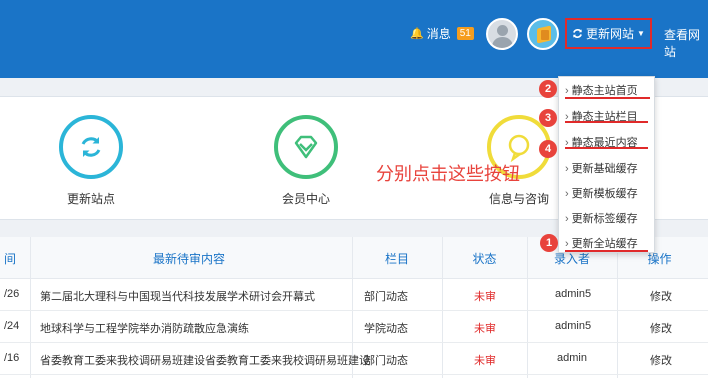 The image size is (708, 378). Describe the element at coordinates (548, 89) in the screenshot. I see `step-marker: 2` at that location.